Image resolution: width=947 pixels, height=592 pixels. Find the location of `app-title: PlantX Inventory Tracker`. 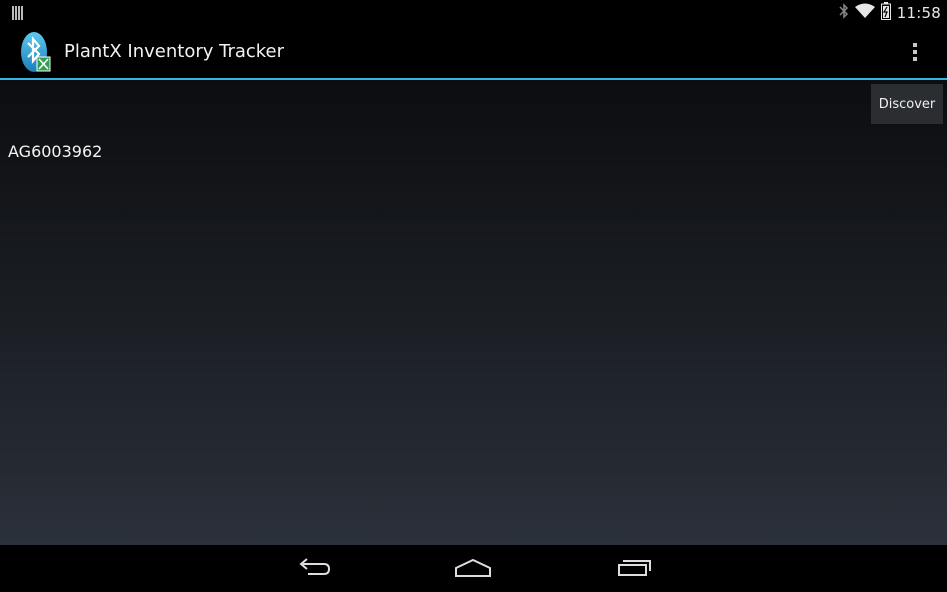

app-title: PlantX Inventory Tracker is located at coordinates (174, 51).